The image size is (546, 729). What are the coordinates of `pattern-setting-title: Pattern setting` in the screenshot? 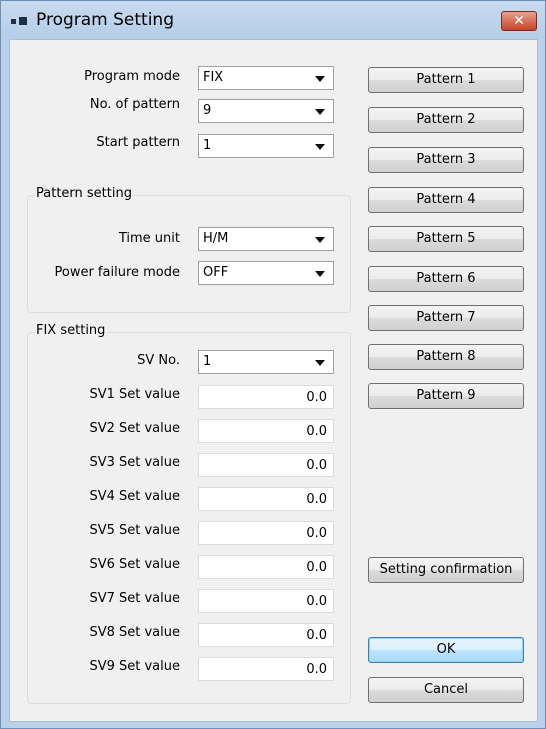 It's located at (84, 193).